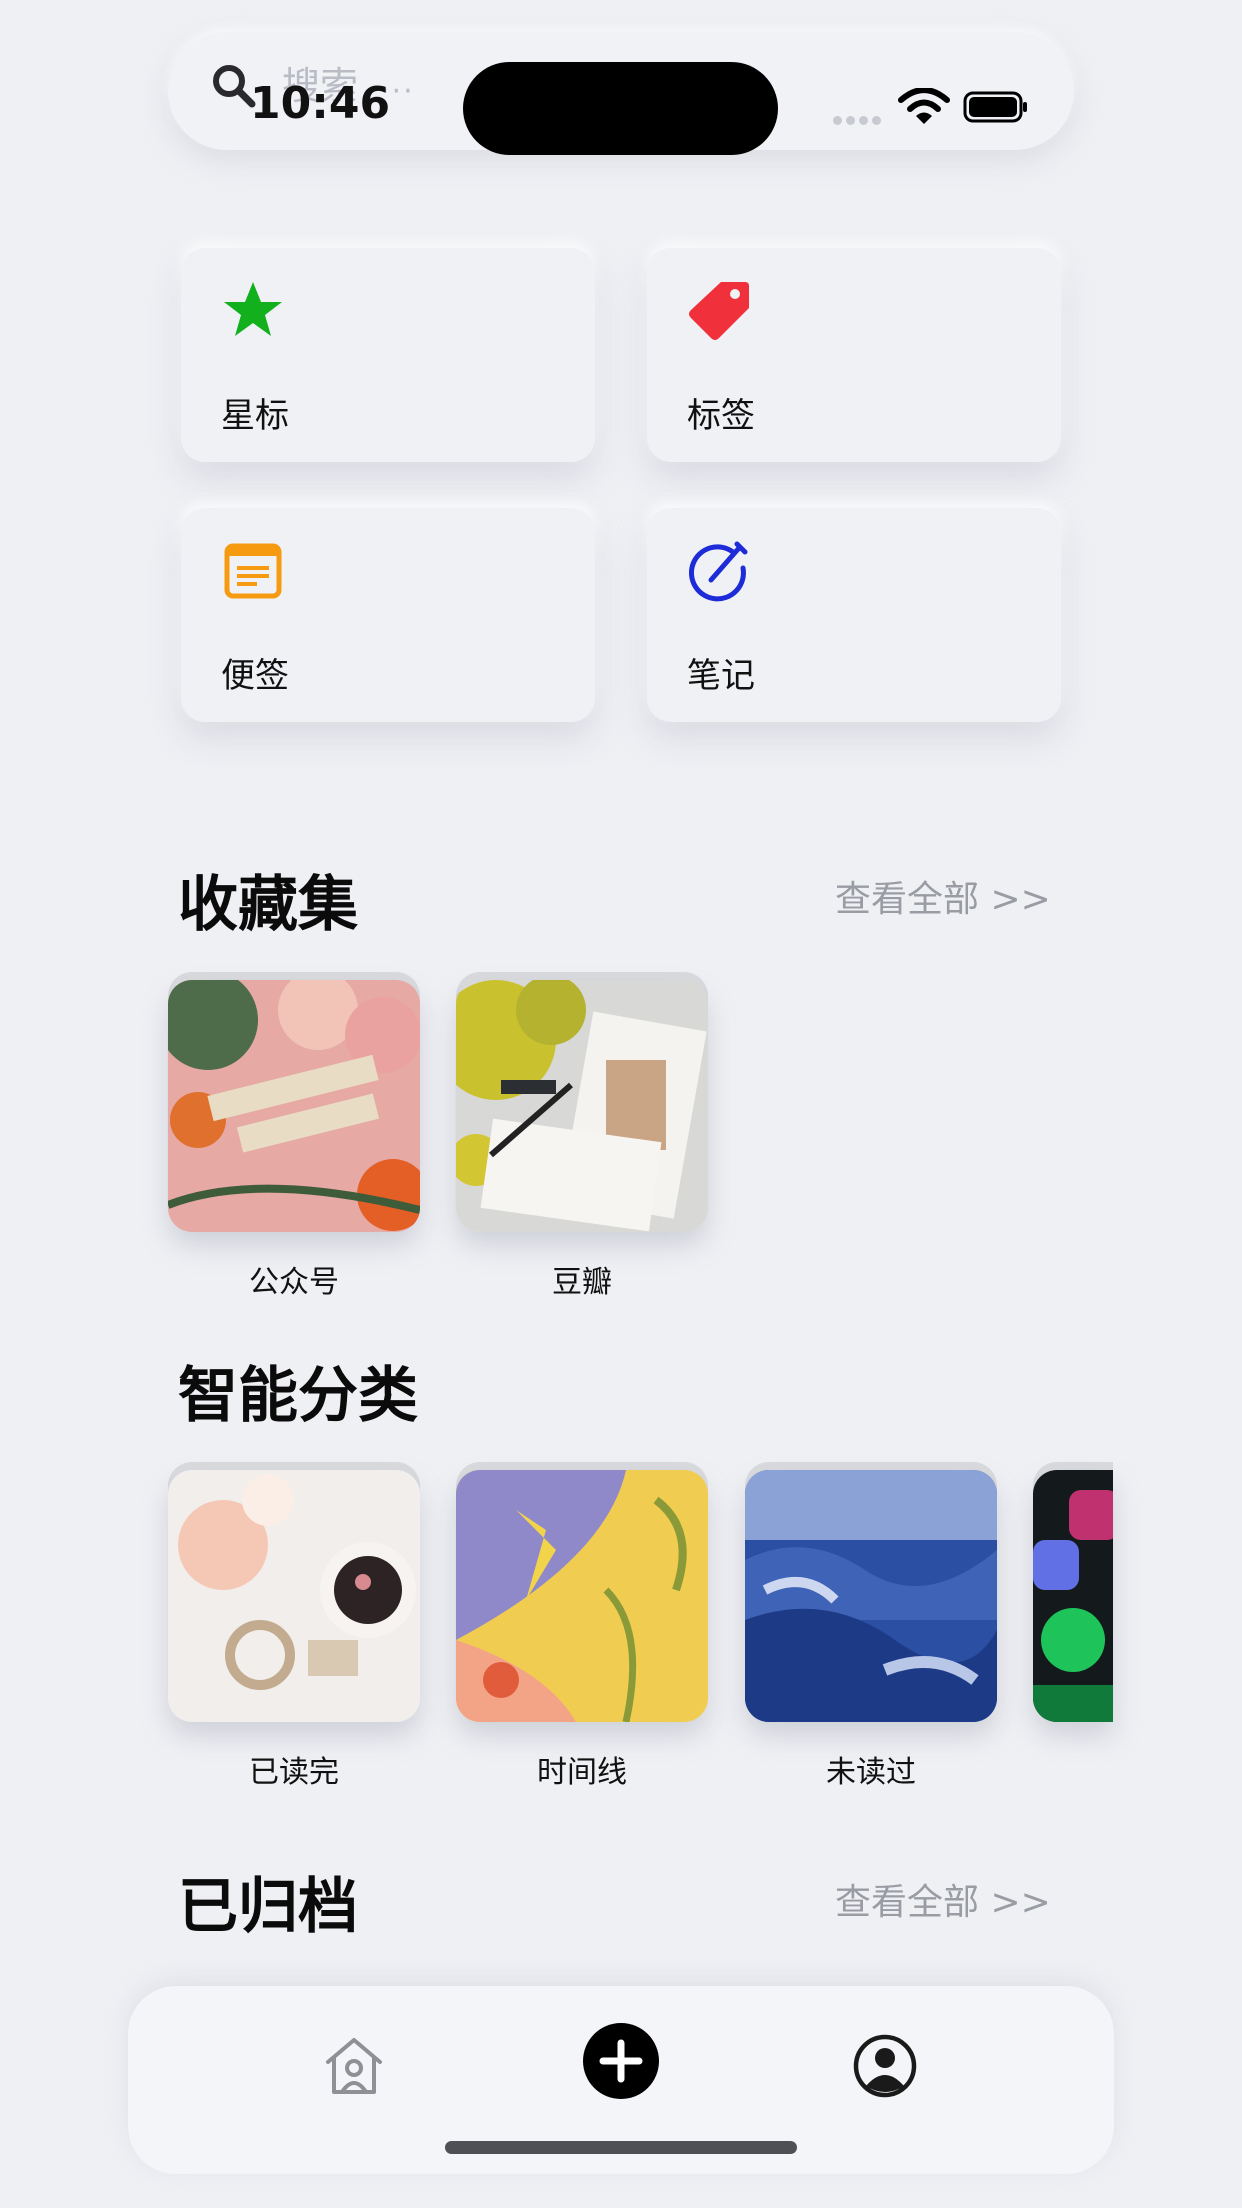 The image size is (1242, 2208). Describe the element at coordinates (995, 107) in the screenshot. I see `battery-icon` at that location.